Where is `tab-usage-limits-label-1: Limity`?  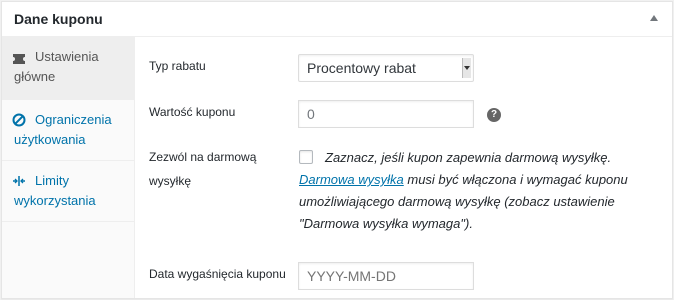 tab-usage-limits-label-1: Limity is located at coordinates (52, 180).